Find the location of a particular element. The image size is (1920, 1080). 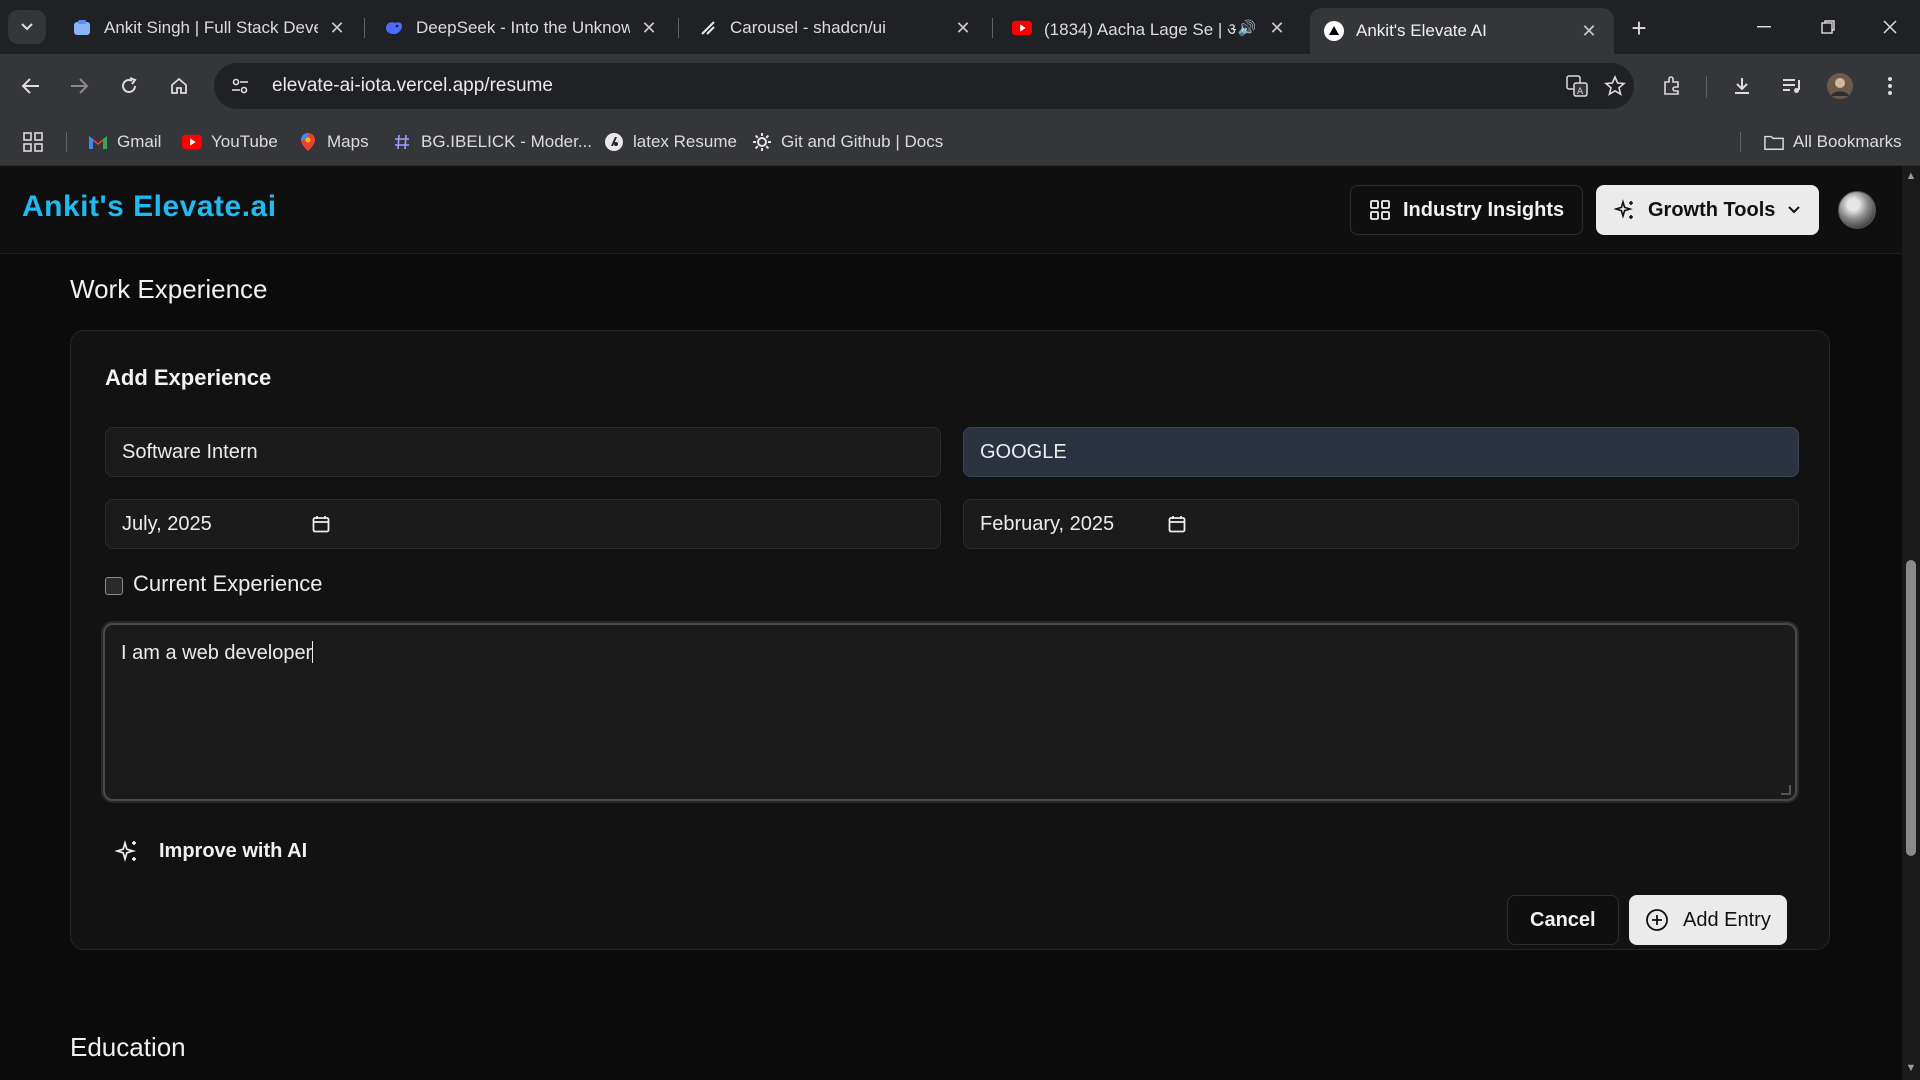

minimize-icon is located at coordinates (1764, 27).